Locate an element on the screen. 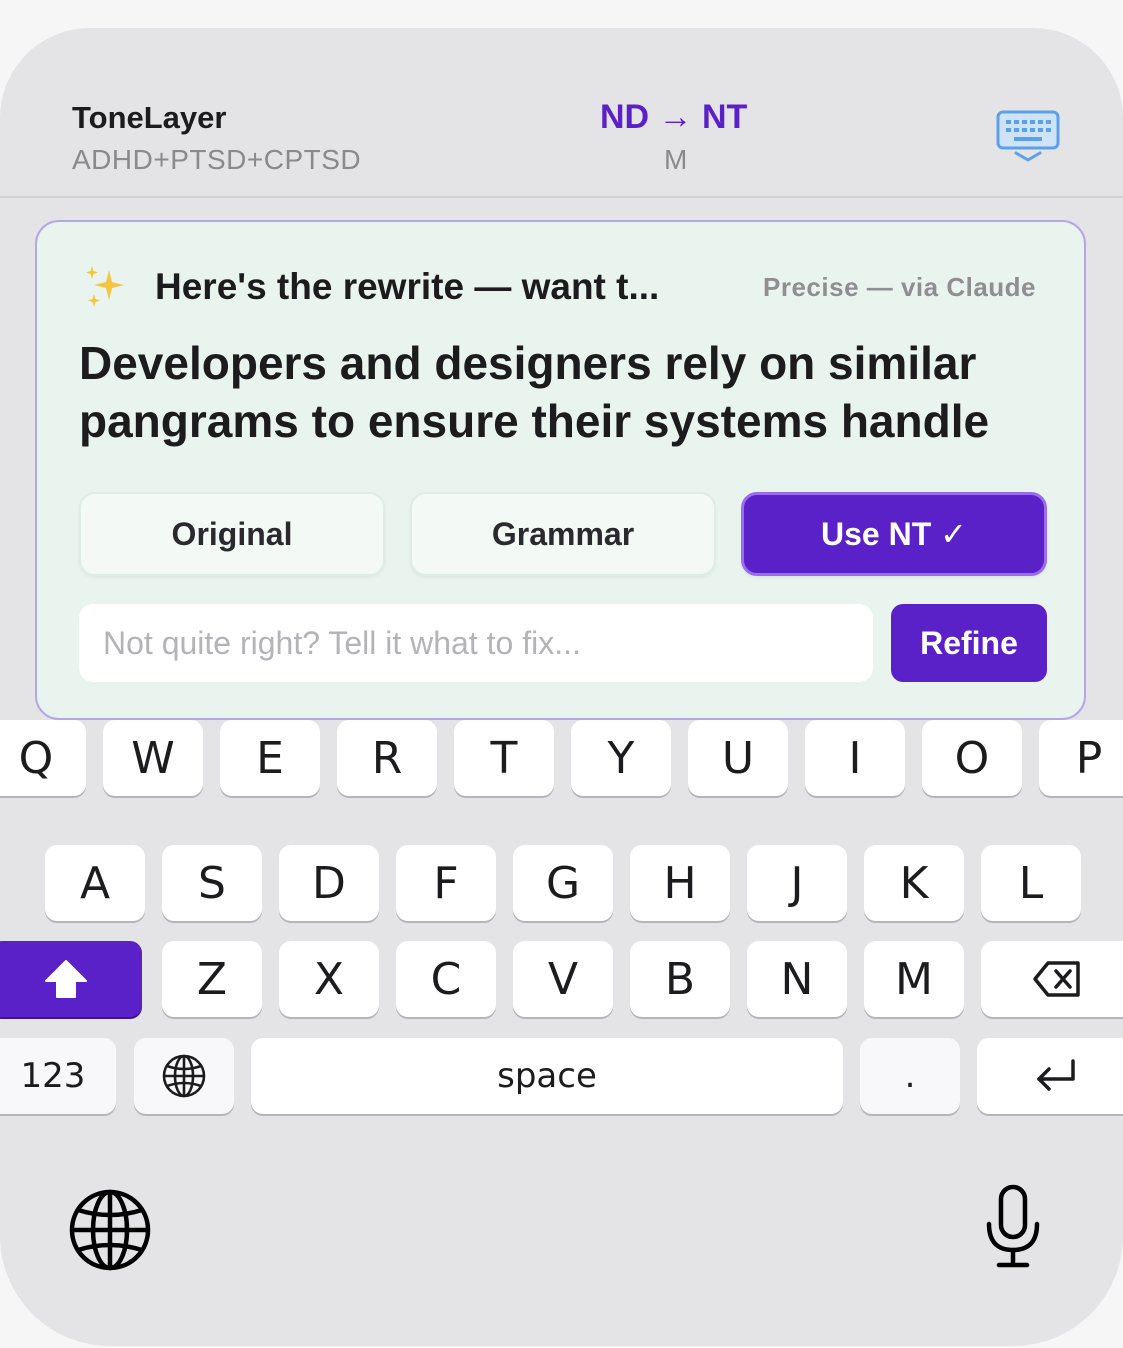 The width and height of the screenshot is (1123, 1348). key-t: T is located at coordinates (504, 758).